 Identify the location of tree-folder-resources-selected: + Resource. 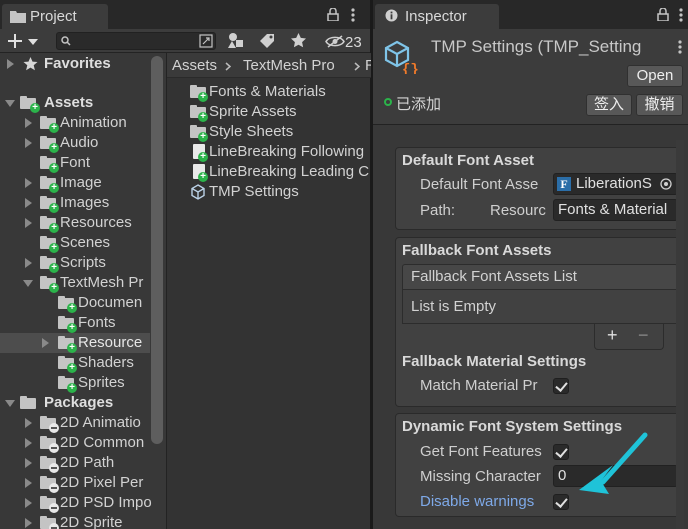
(75, 343).